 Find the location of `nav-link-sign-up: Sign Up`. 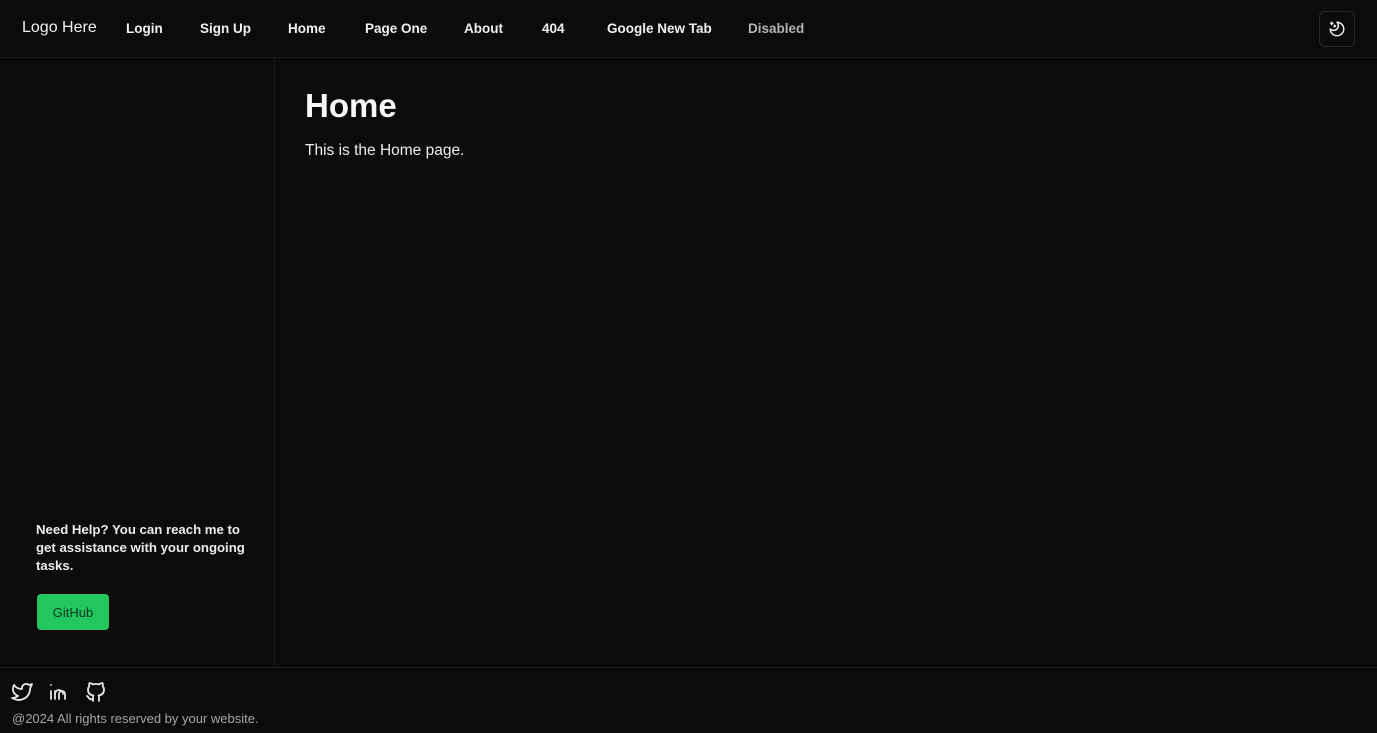

nav-link-sign-up: Sign Up is located at coordinates (225, 28).